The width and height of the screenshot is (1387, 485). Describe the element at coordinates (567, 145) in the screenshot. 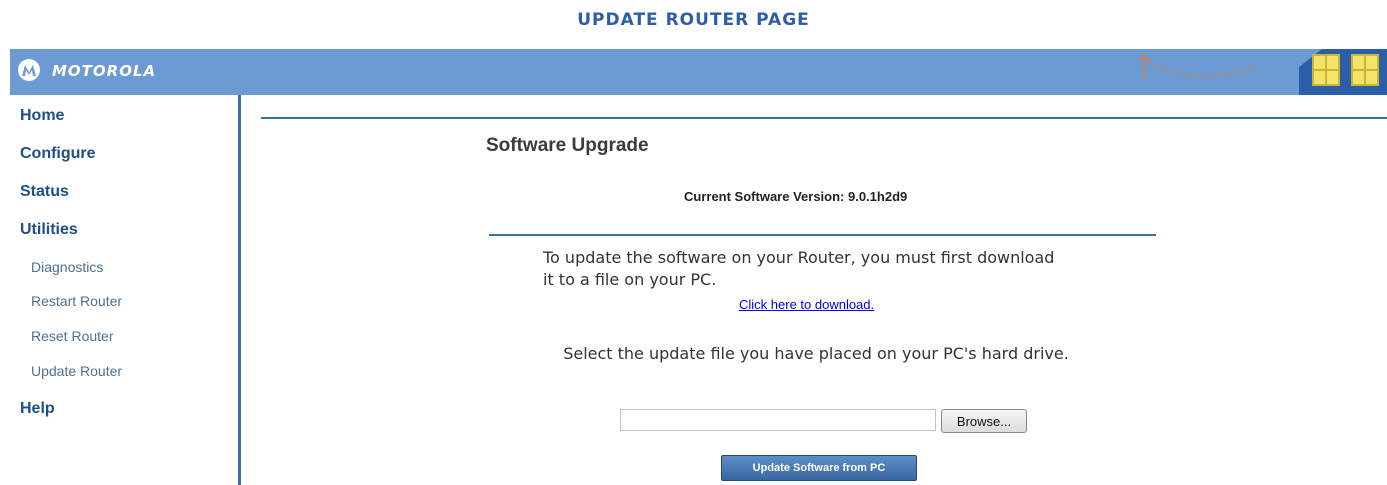

I see `section-title: Software Upgrade` at that location.